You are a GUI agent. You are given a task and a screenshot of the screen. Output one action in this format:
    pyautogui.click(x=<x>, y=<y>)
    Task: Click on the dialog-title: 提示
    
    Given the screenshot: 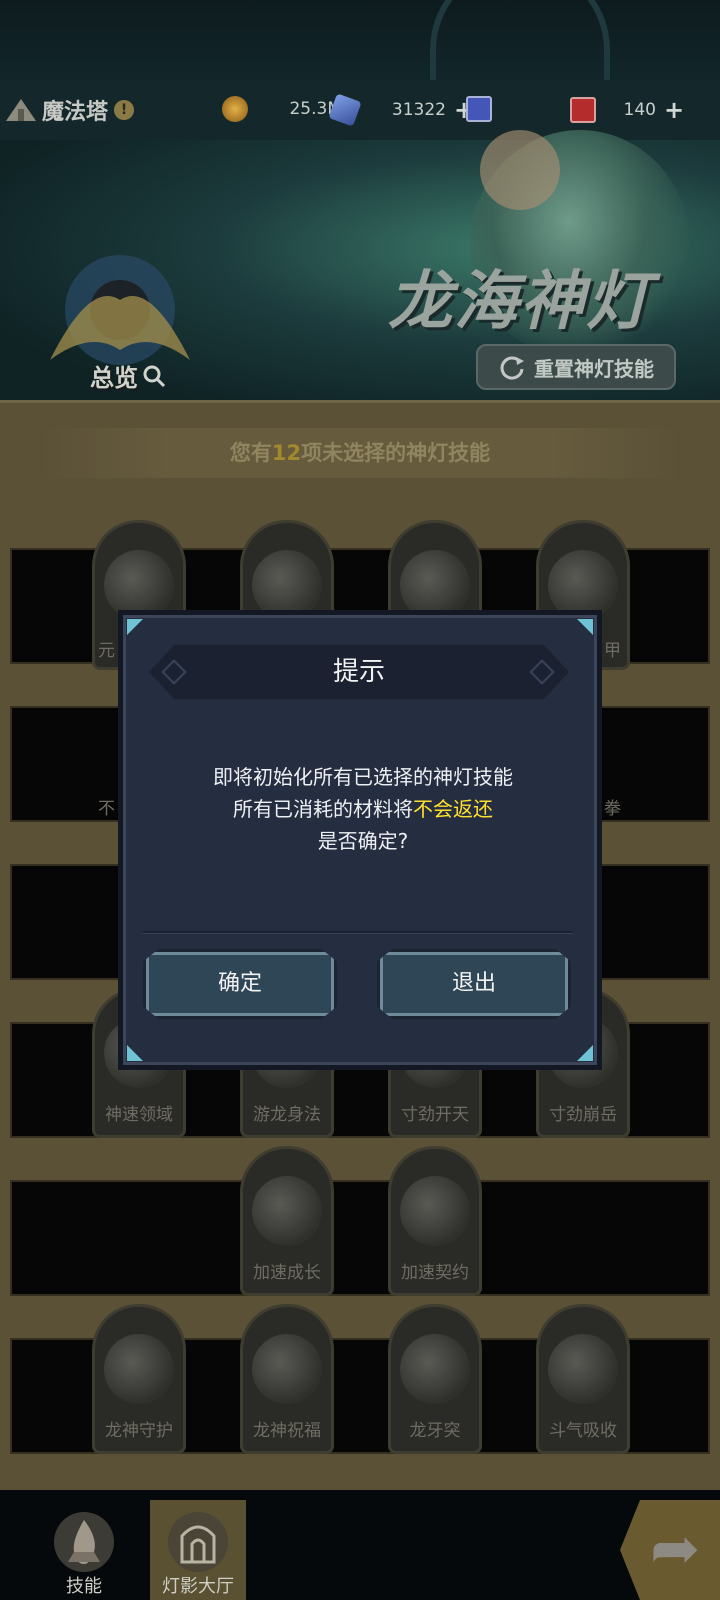 What is the action you would take?
    pyautogui.click(x=358, y=672)
    